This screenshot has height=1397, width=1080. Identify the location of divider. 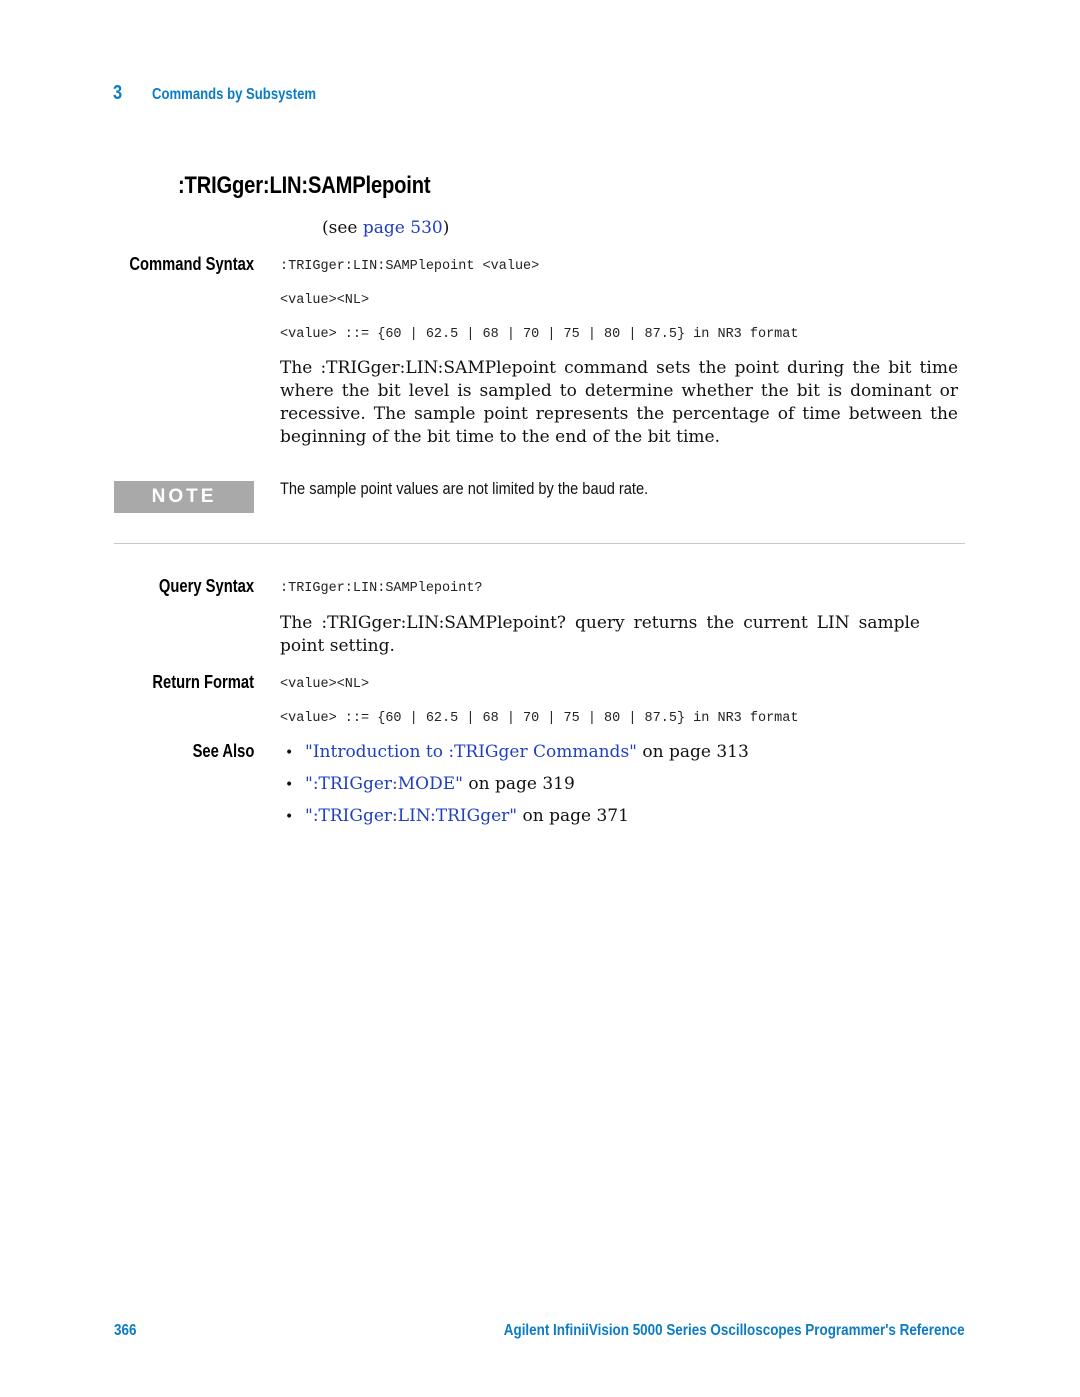
(539, 543).